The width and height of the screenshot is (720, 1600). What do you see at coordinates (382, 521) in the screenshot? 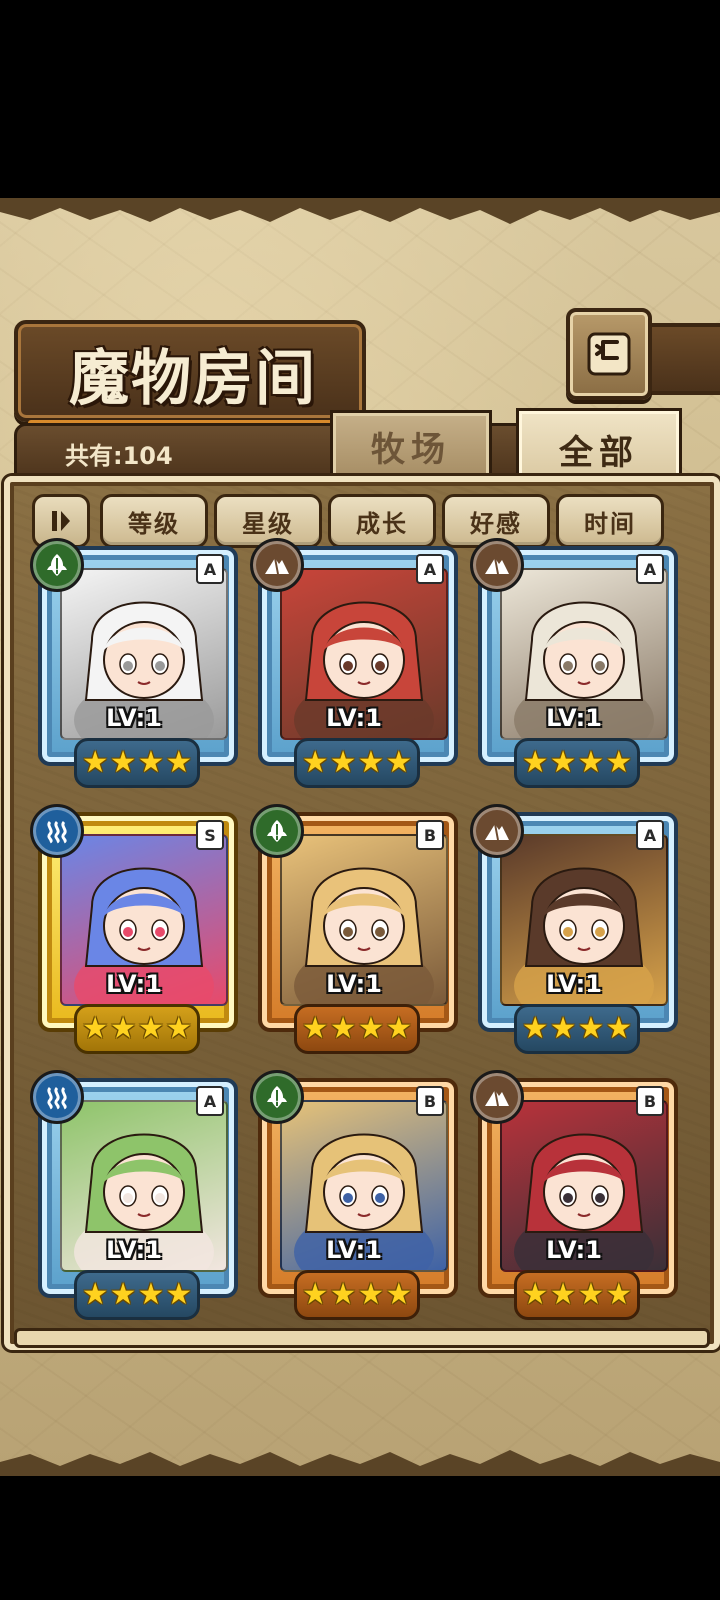
I see `filter-growth: 成长` at bounding box center [382, 521].